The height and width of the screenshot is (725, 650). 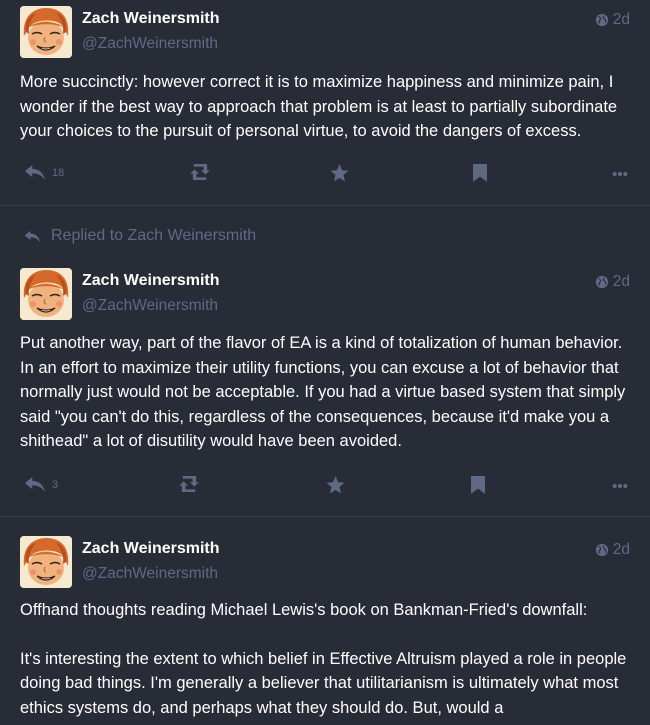 What do you see at coordinates (325, 486) in the screenshot?
I see `status-action-bar: 3` at bounding box center [325, 486].